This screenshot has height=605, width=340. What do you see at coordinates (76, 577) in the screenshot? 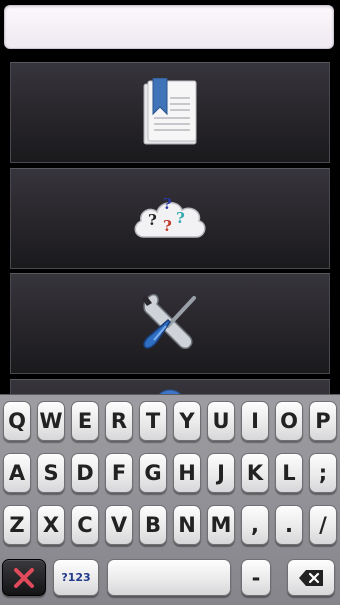
I see `symbols-key: ?123` at bounding box center [76, 577].